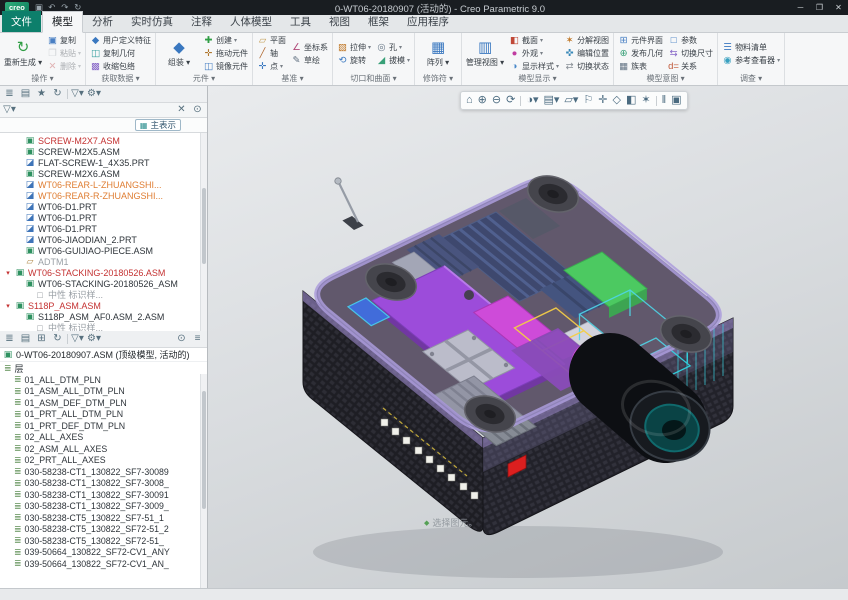 Image resolution: width=848 pixels, height=600 pixels. I want to click on tree-item: ▾ ▣ WT06-STACKING-20180526.ASM, so click(103, 272).